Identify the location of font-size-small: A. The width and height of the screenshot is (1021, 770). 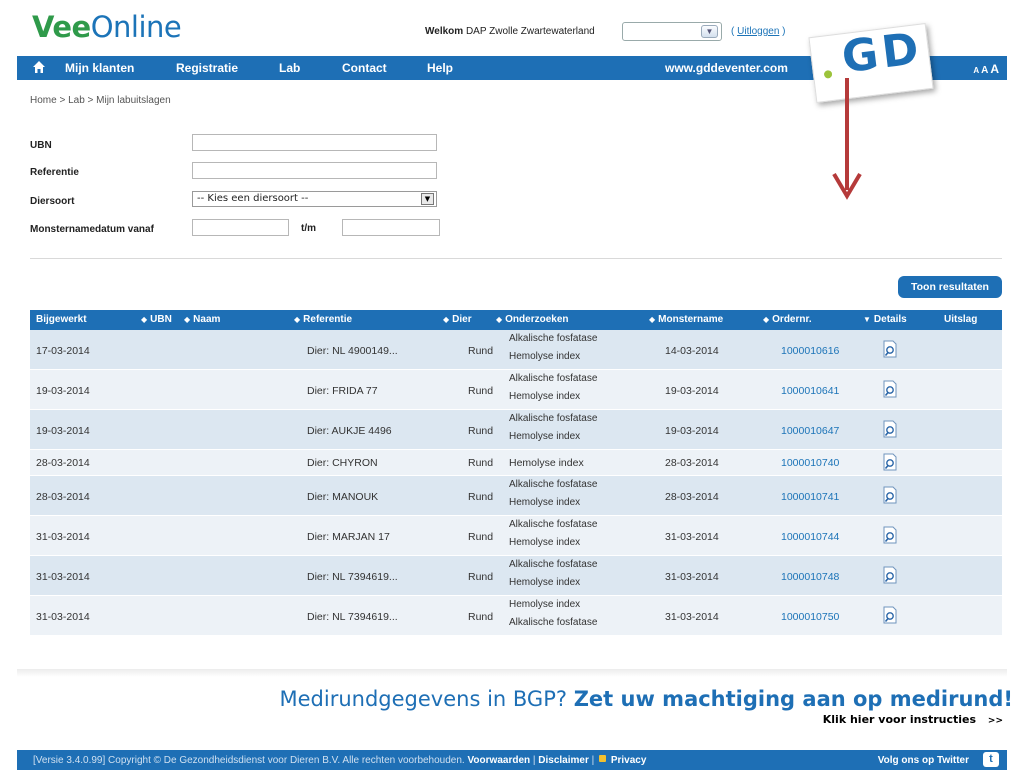
(976, 70).